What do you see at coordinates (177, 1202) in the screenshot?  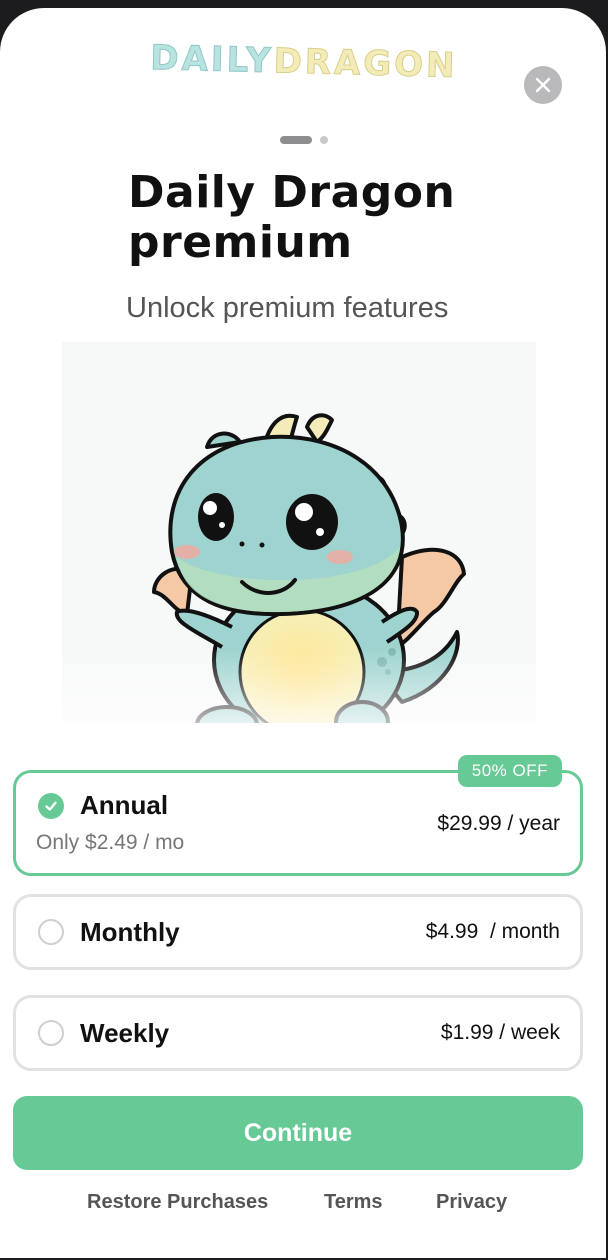 I see `restore-purchases-link: Restore Purchases` at bounding box center [177, 1202].